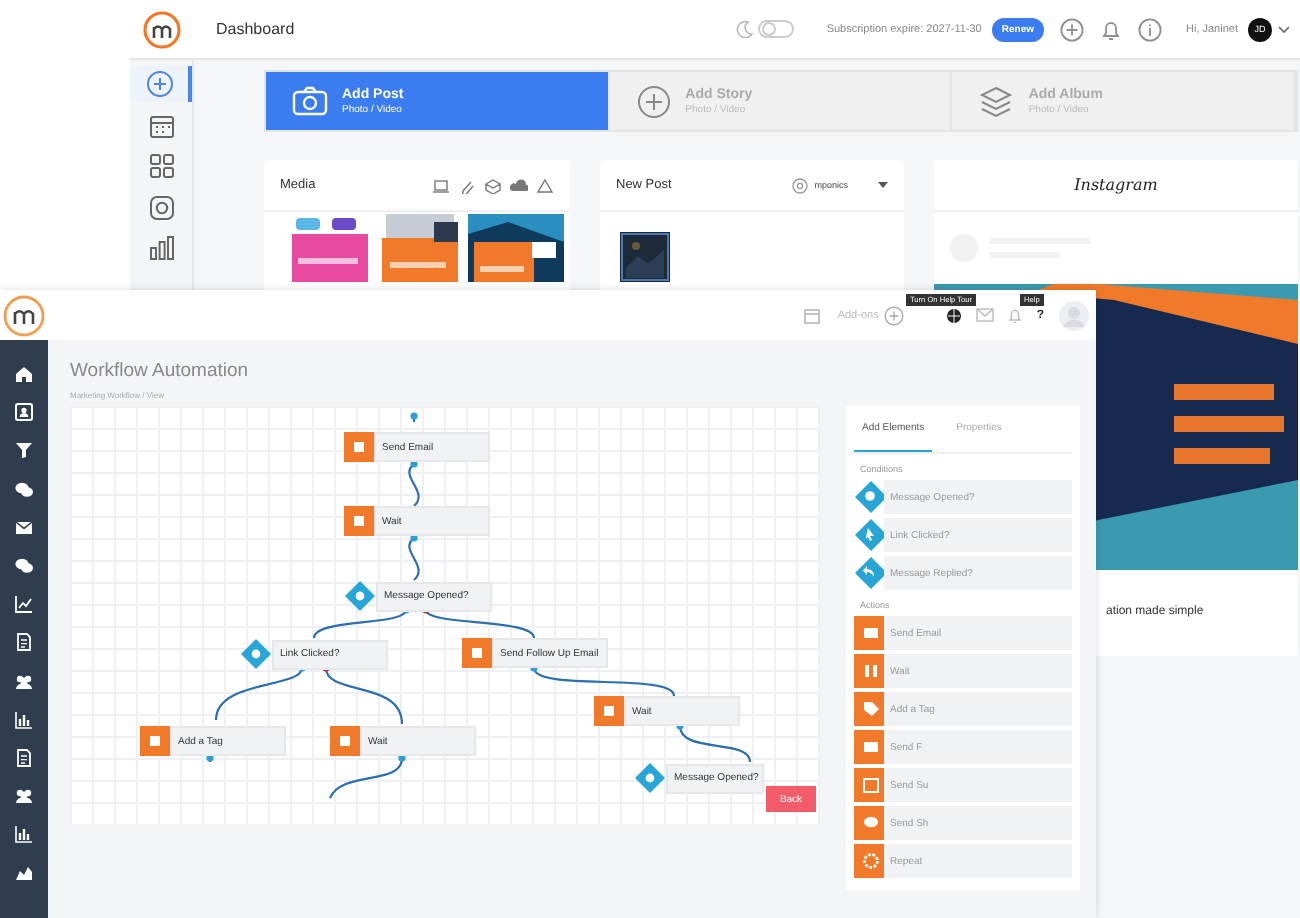  Describe the element at coordinates (467, 185) in the screenshot. I see `paperclip-icon` at that location.